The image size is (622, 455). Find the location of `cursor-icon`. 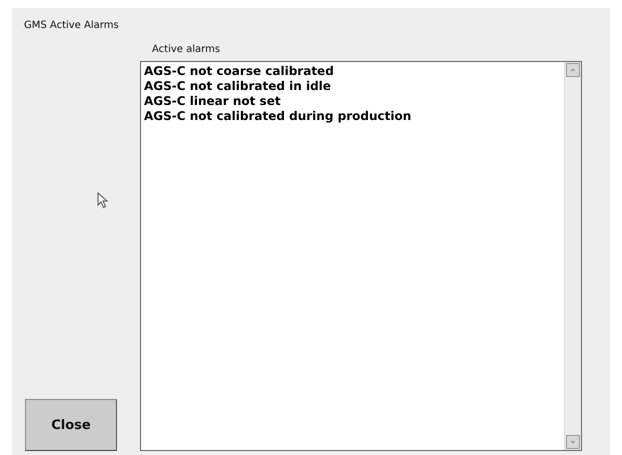

cursor-icon is located at coordinates (103, 200).